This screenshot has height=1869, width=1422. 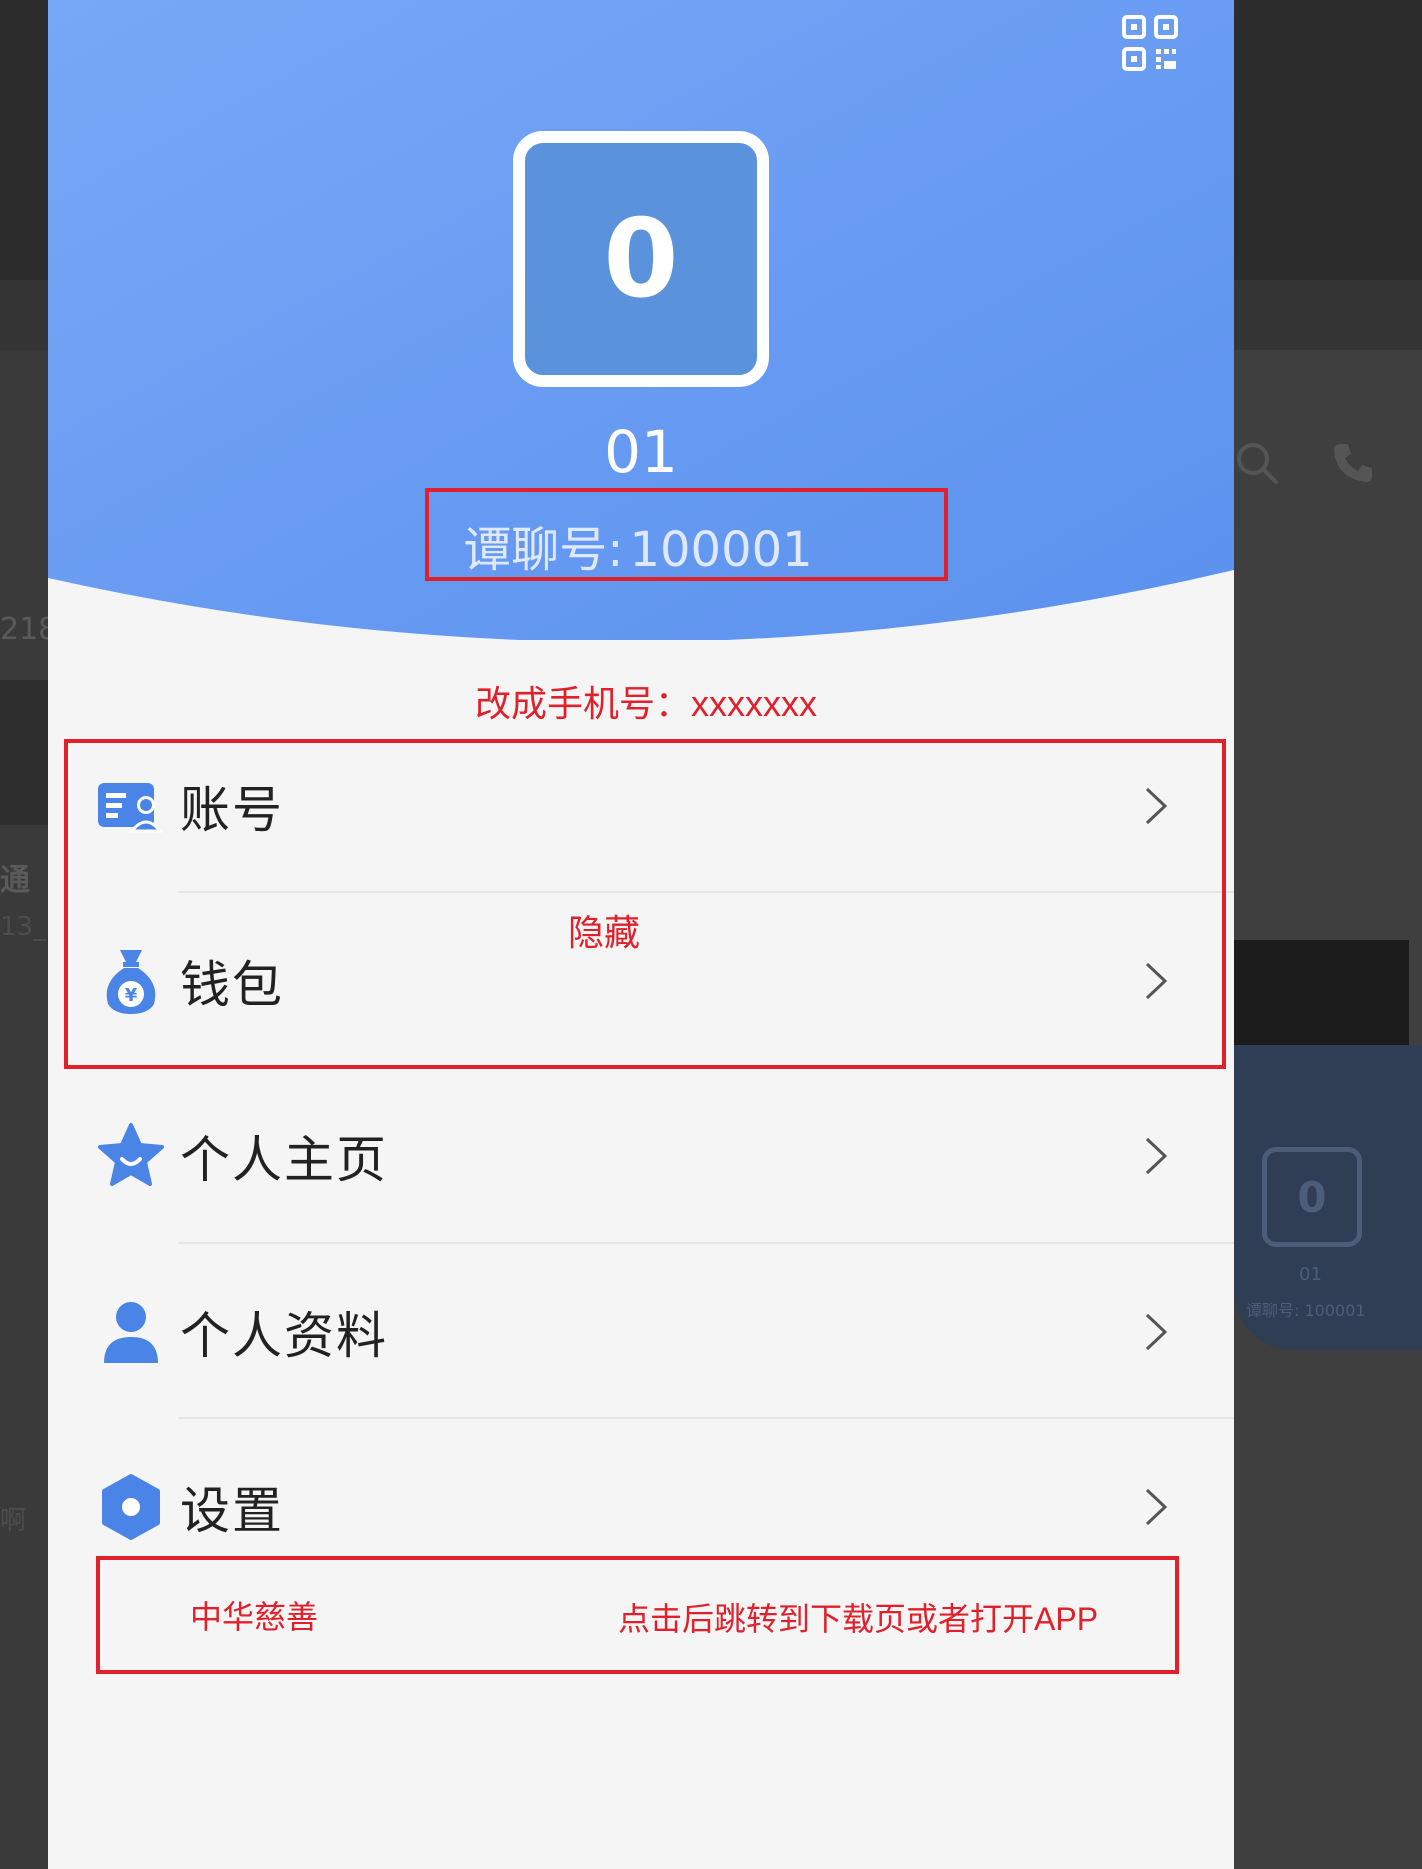 What do you see at coordinates (1257, 468) in the screenshot?
I see `background-search-icon` at bounding box center [1257, 468].